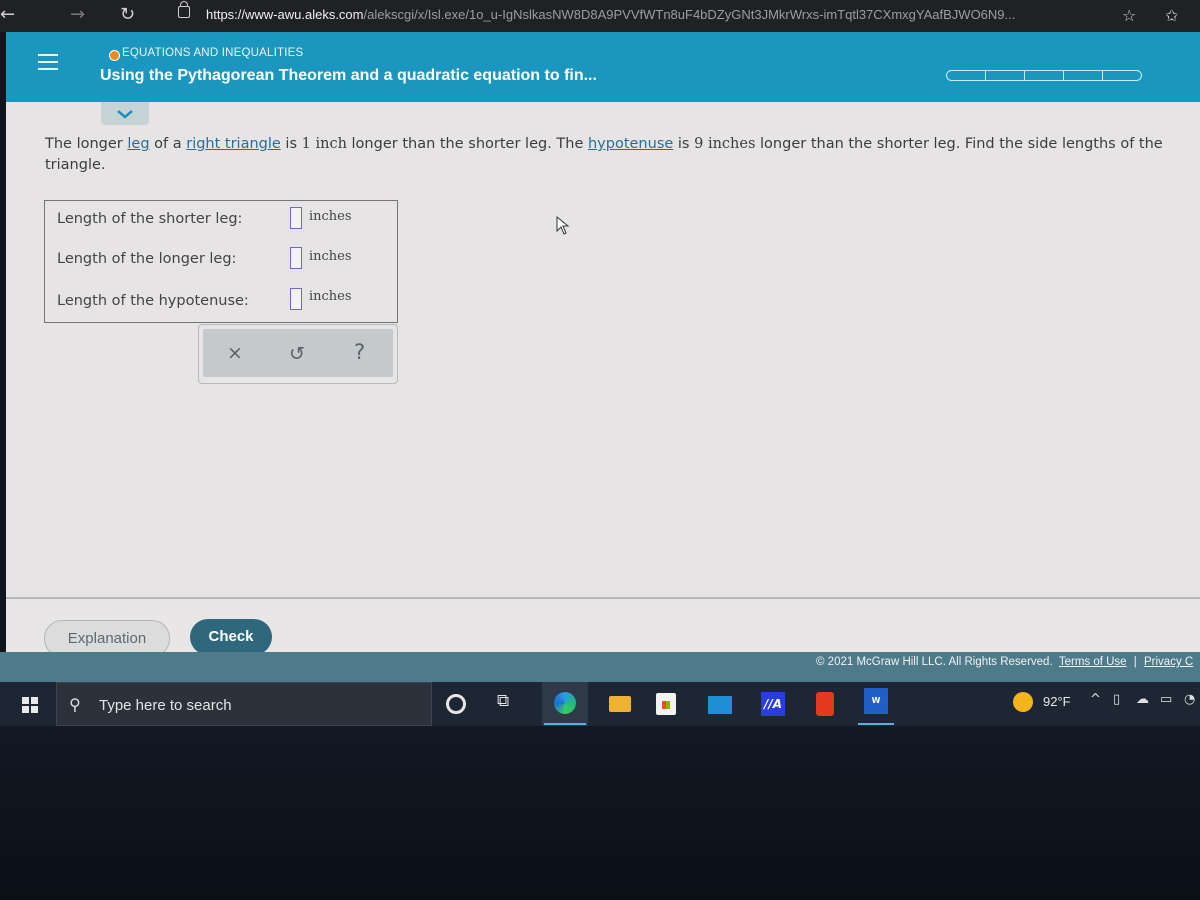 Image resolution: width=1200 pixels, height=900 pixels. Describe the element at coordinates (48, 64) in the screenshot. I see `hamburger-menu-icon` at that location.